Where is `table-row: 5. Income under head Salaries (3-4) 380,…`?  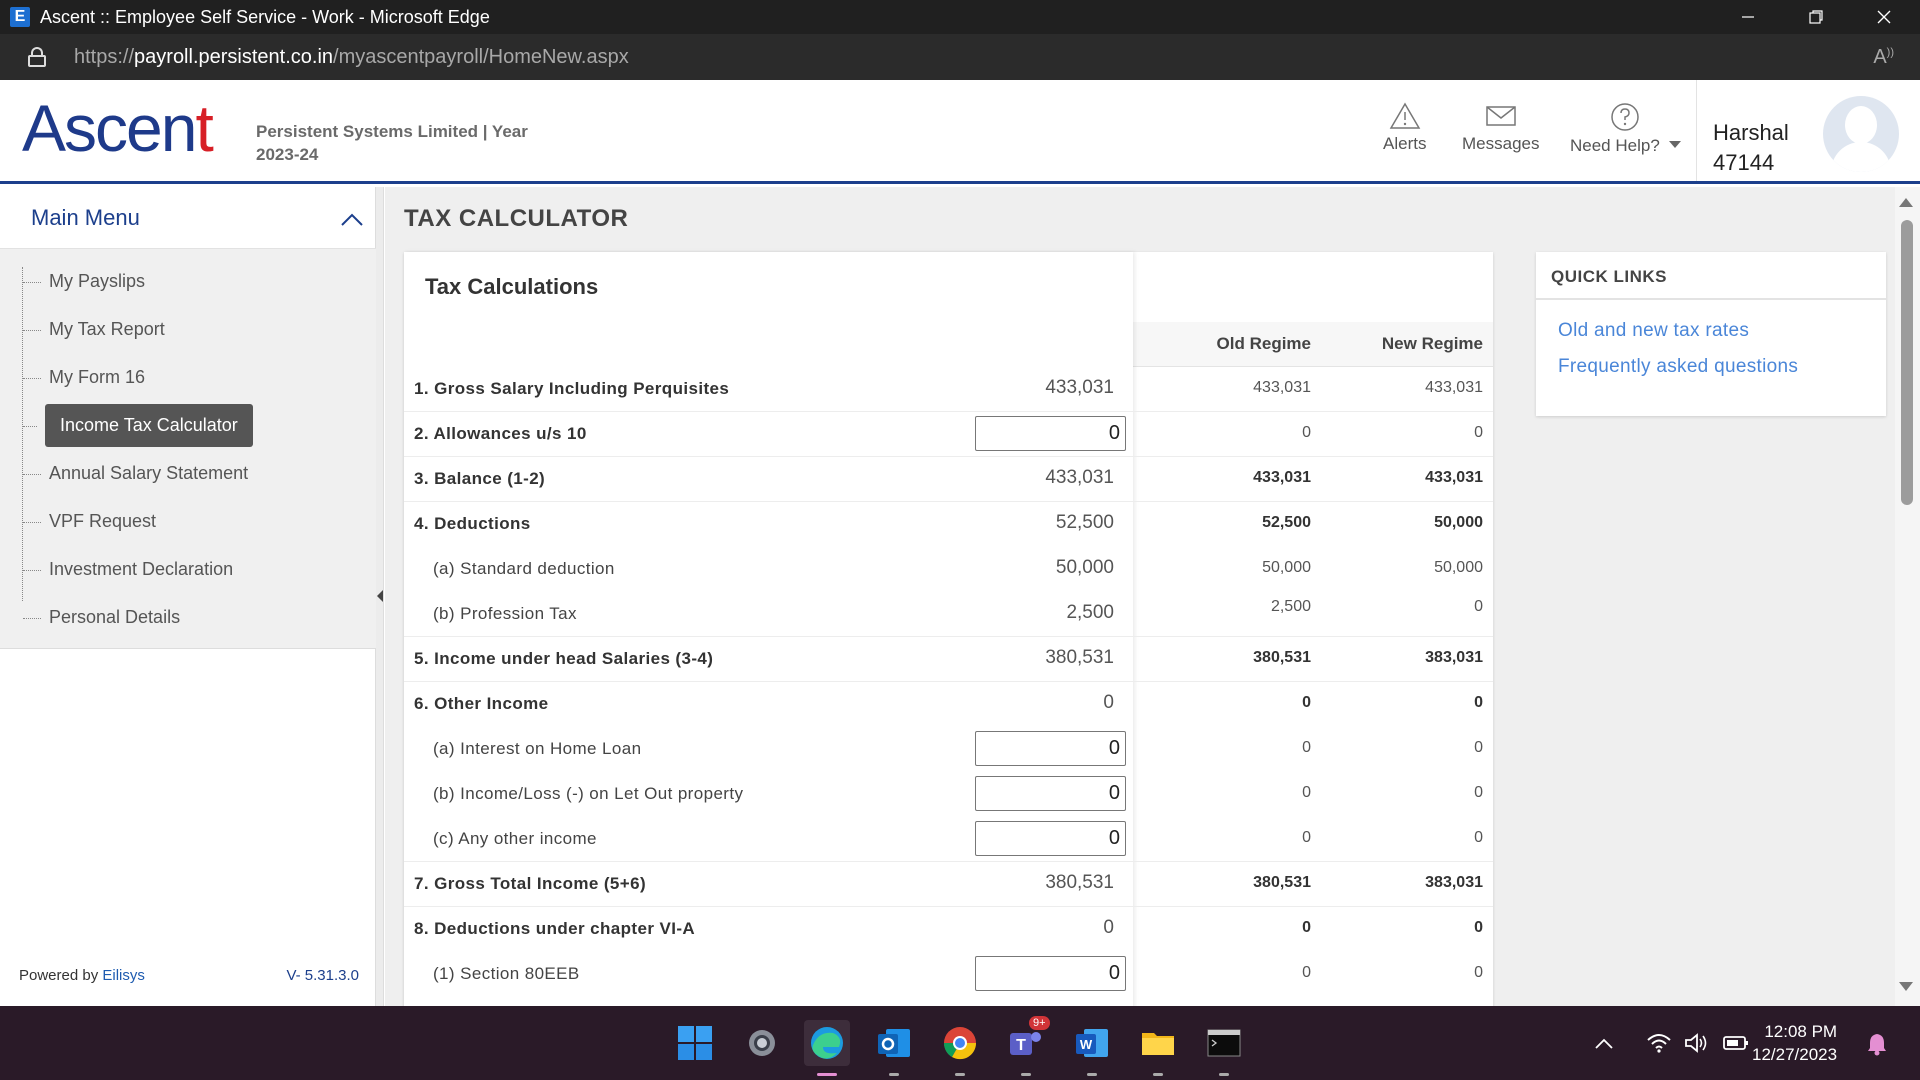
table-row: 5. Income under head Salaries (3-4) 380,… is located at coordinates (948, 659).